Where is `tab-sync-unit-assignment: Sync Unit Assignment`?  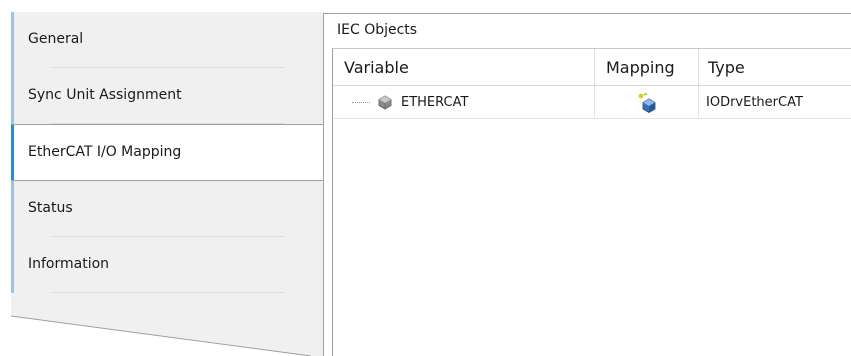 tab-sync-unit-assignment: Sync Unit Assignment is located at coordinates (167, 96).